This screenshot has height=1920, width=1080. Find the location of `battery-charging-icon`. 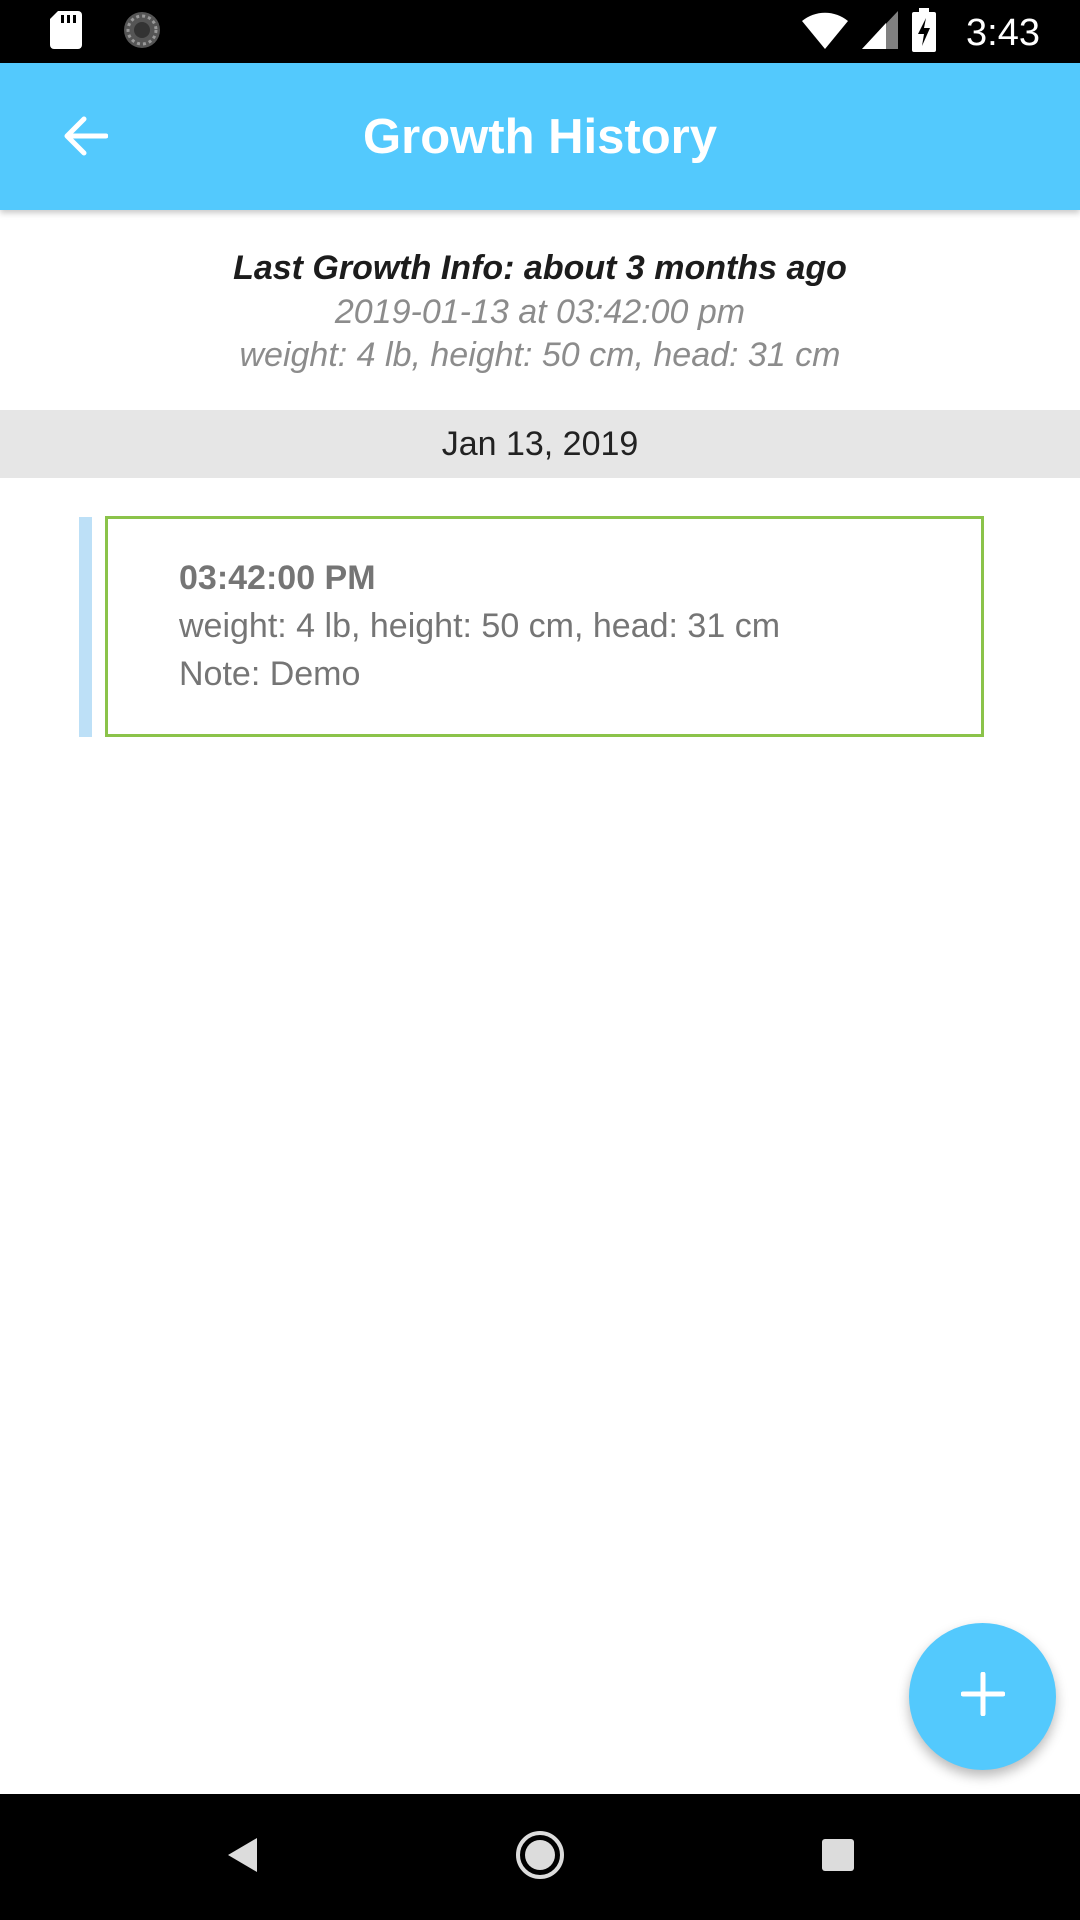

battery-charging-icon is located at coordinates (924, 32).